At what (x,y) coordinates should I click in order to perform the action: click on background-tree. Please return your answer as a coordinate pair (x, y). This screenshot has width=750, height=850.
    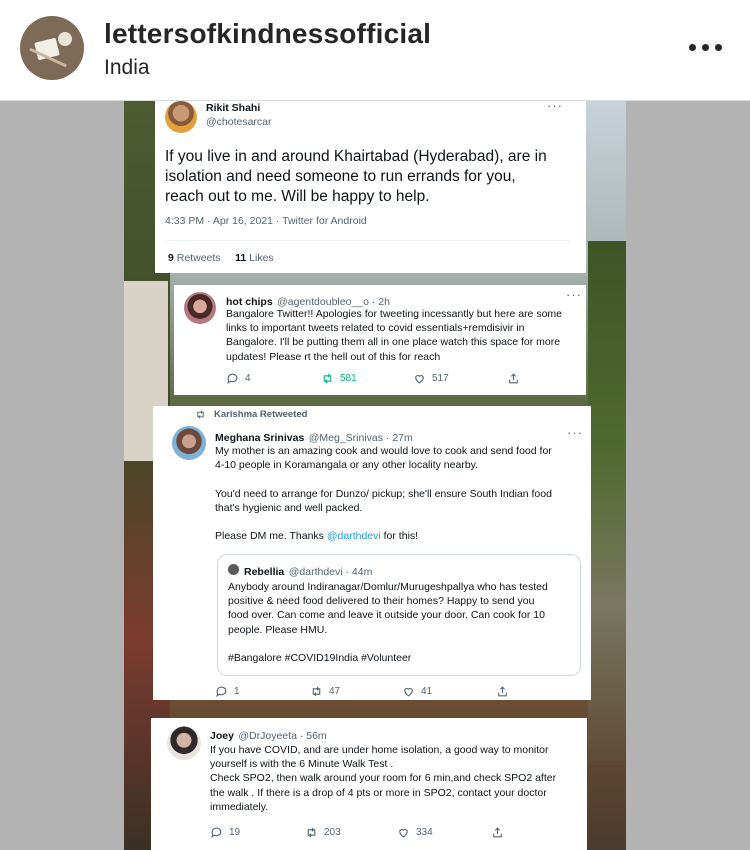
    Looking at the image, I should click on (607, 501).